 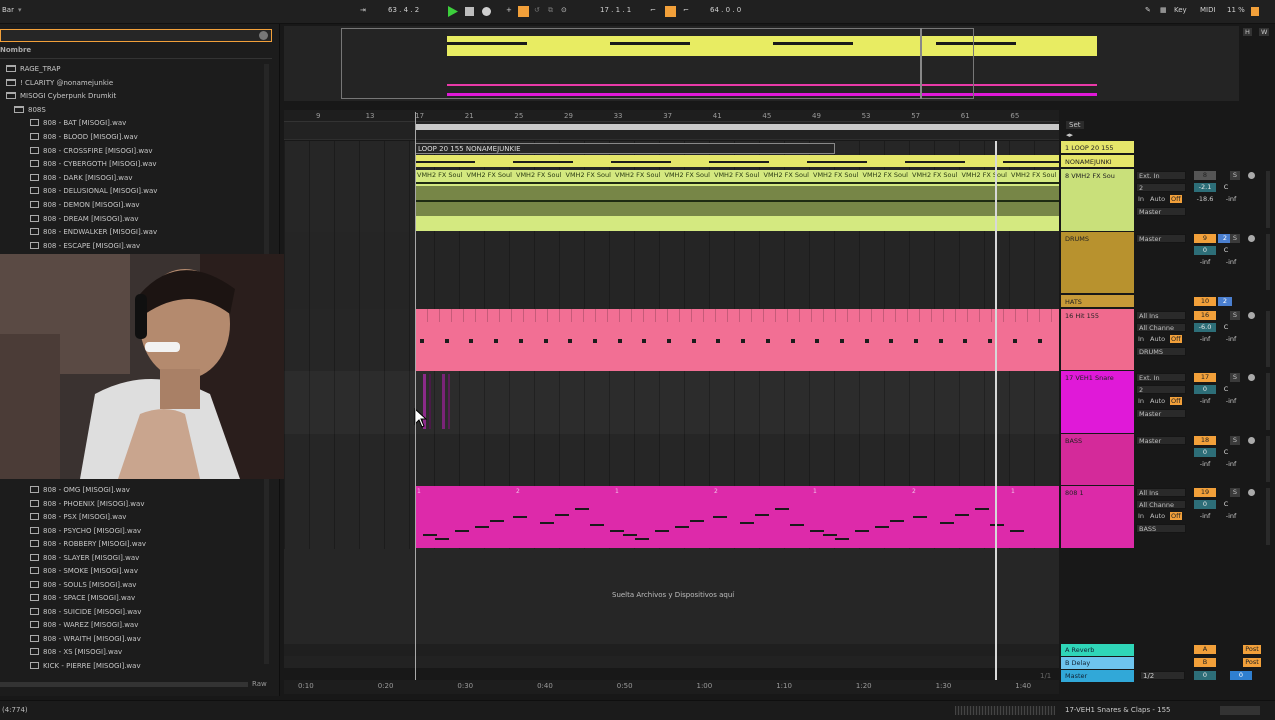 I want to click on browser-item: 808 - CYBERGOTH [MISOGI].wav, so click(x=78, y=166).